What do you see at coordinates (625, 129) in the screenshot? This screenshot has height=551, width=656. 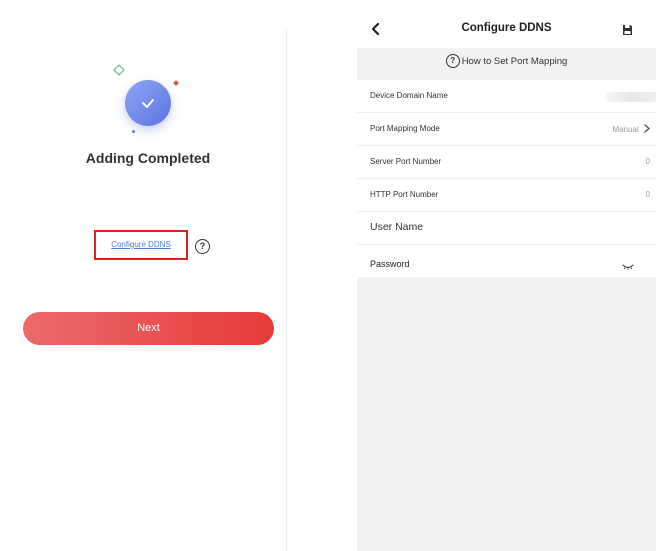 I see `port-mapping-mode-value: Manual` at bounding box center [625, 129].